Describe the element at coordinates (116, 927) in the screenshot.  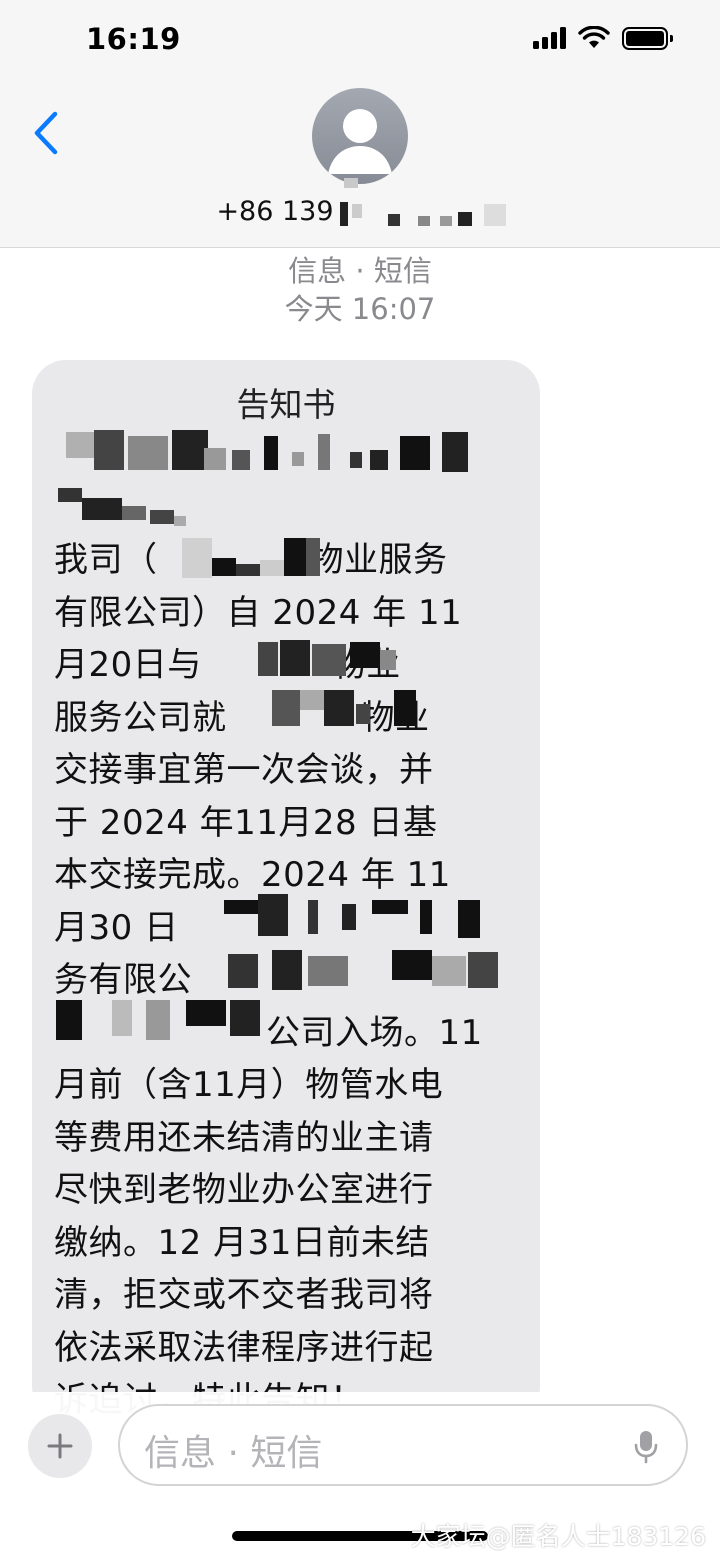
I see `message-line: 月30 日` at that location.